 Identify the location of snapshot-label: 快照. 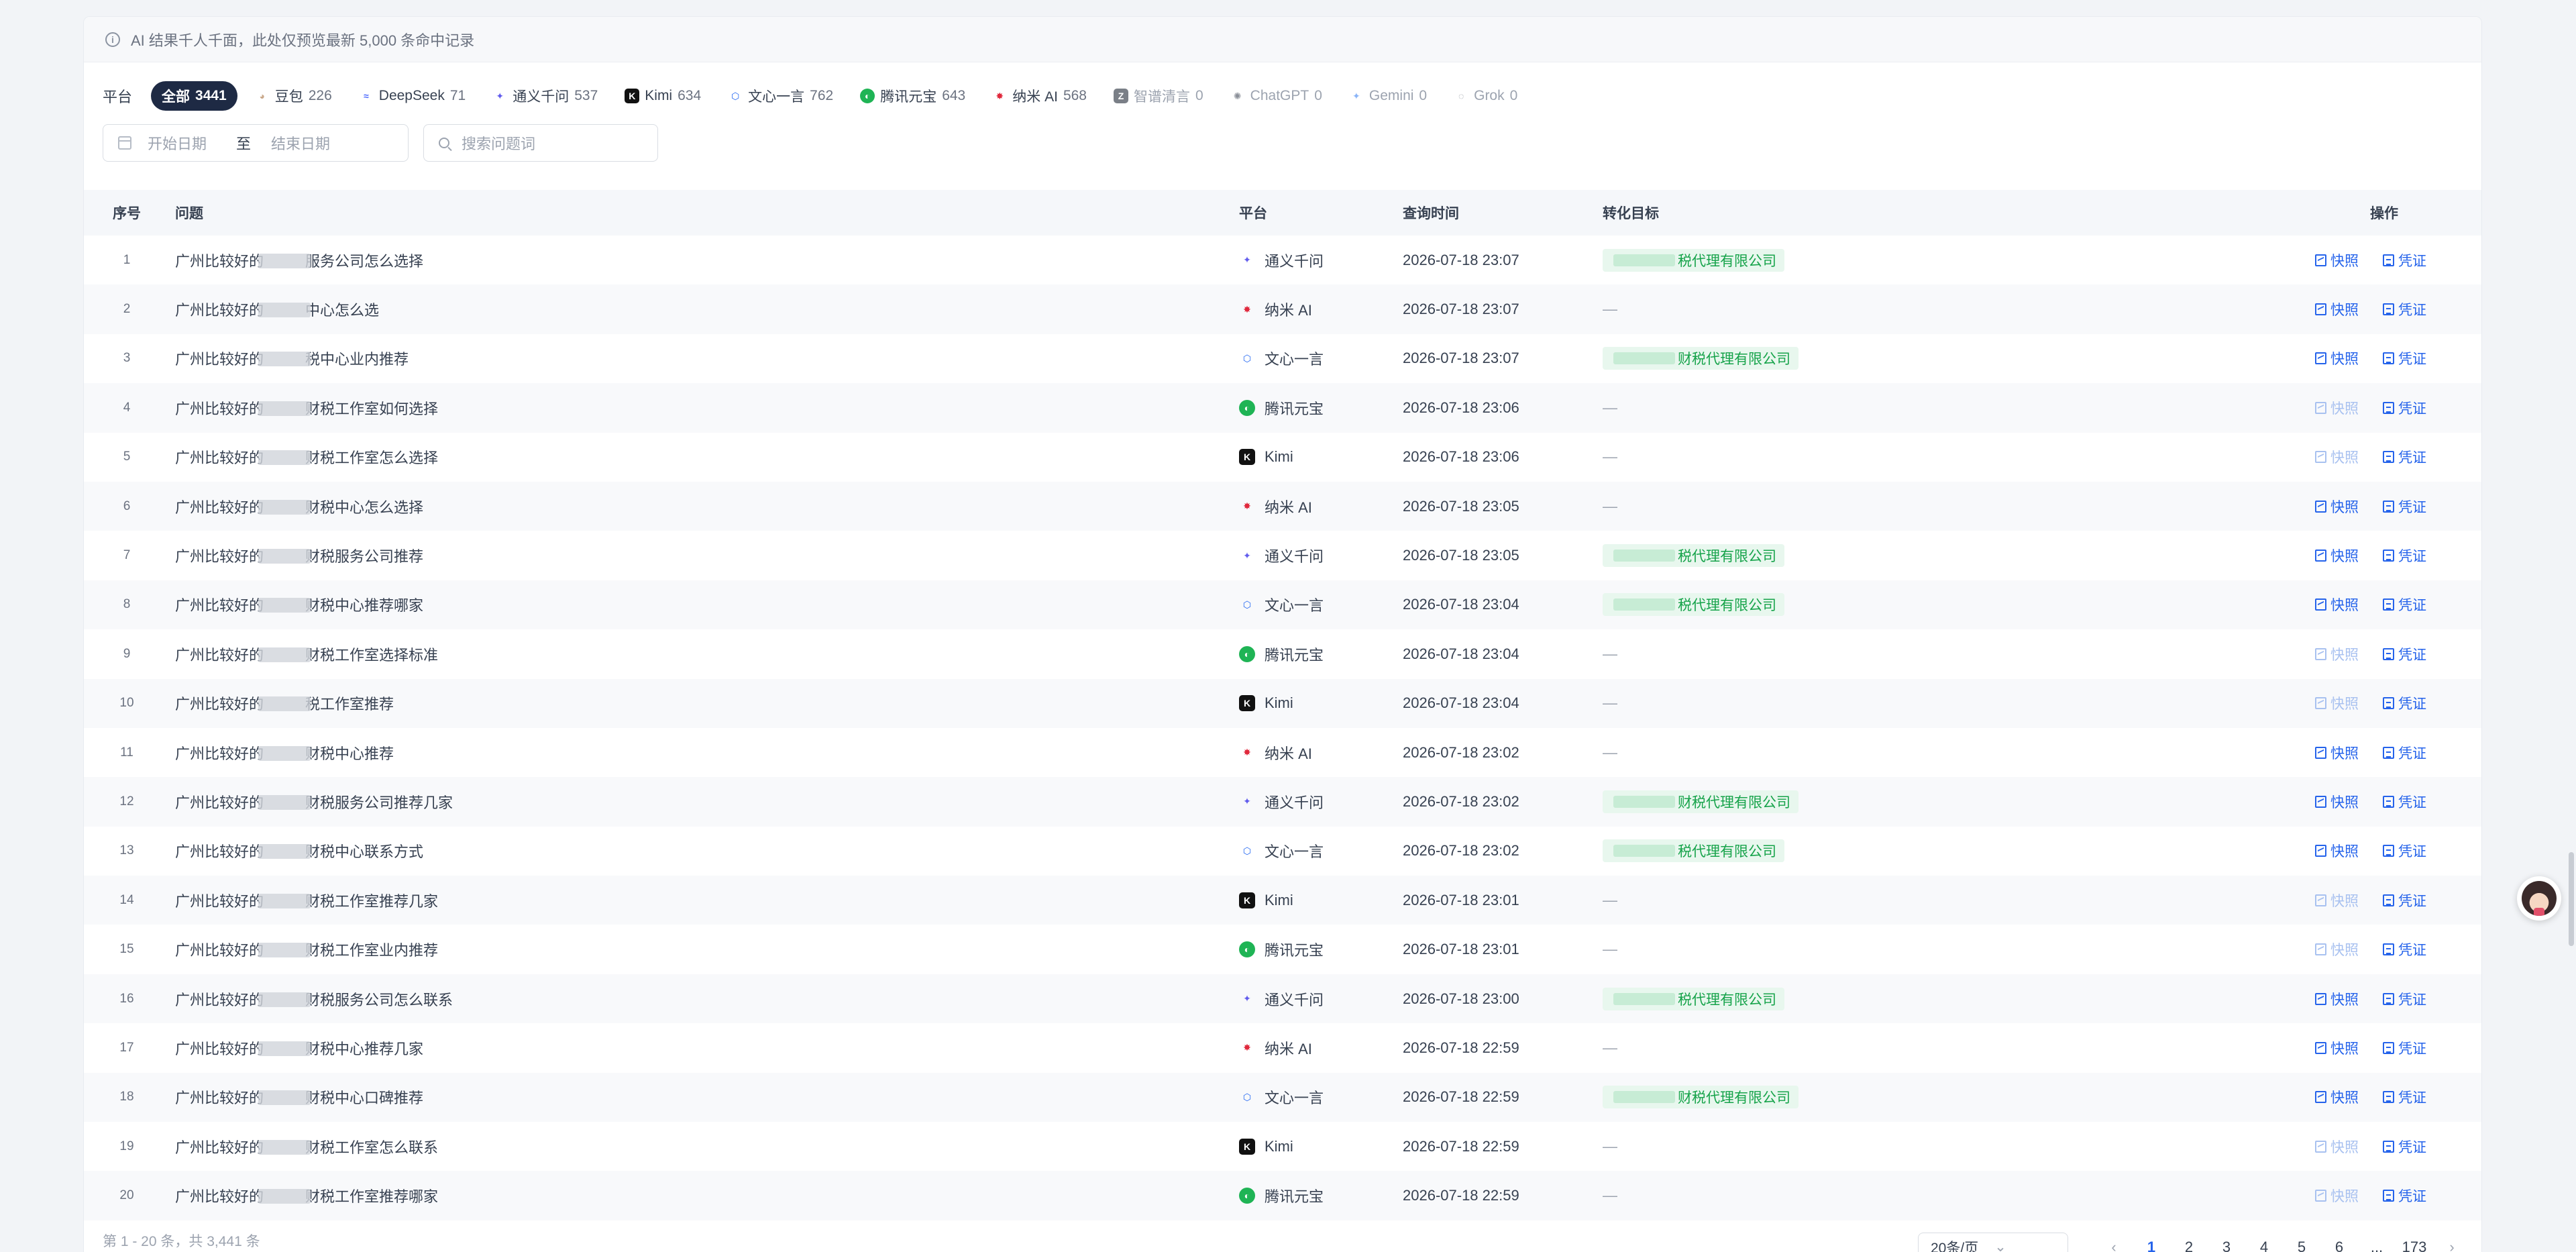
(2344, 655).